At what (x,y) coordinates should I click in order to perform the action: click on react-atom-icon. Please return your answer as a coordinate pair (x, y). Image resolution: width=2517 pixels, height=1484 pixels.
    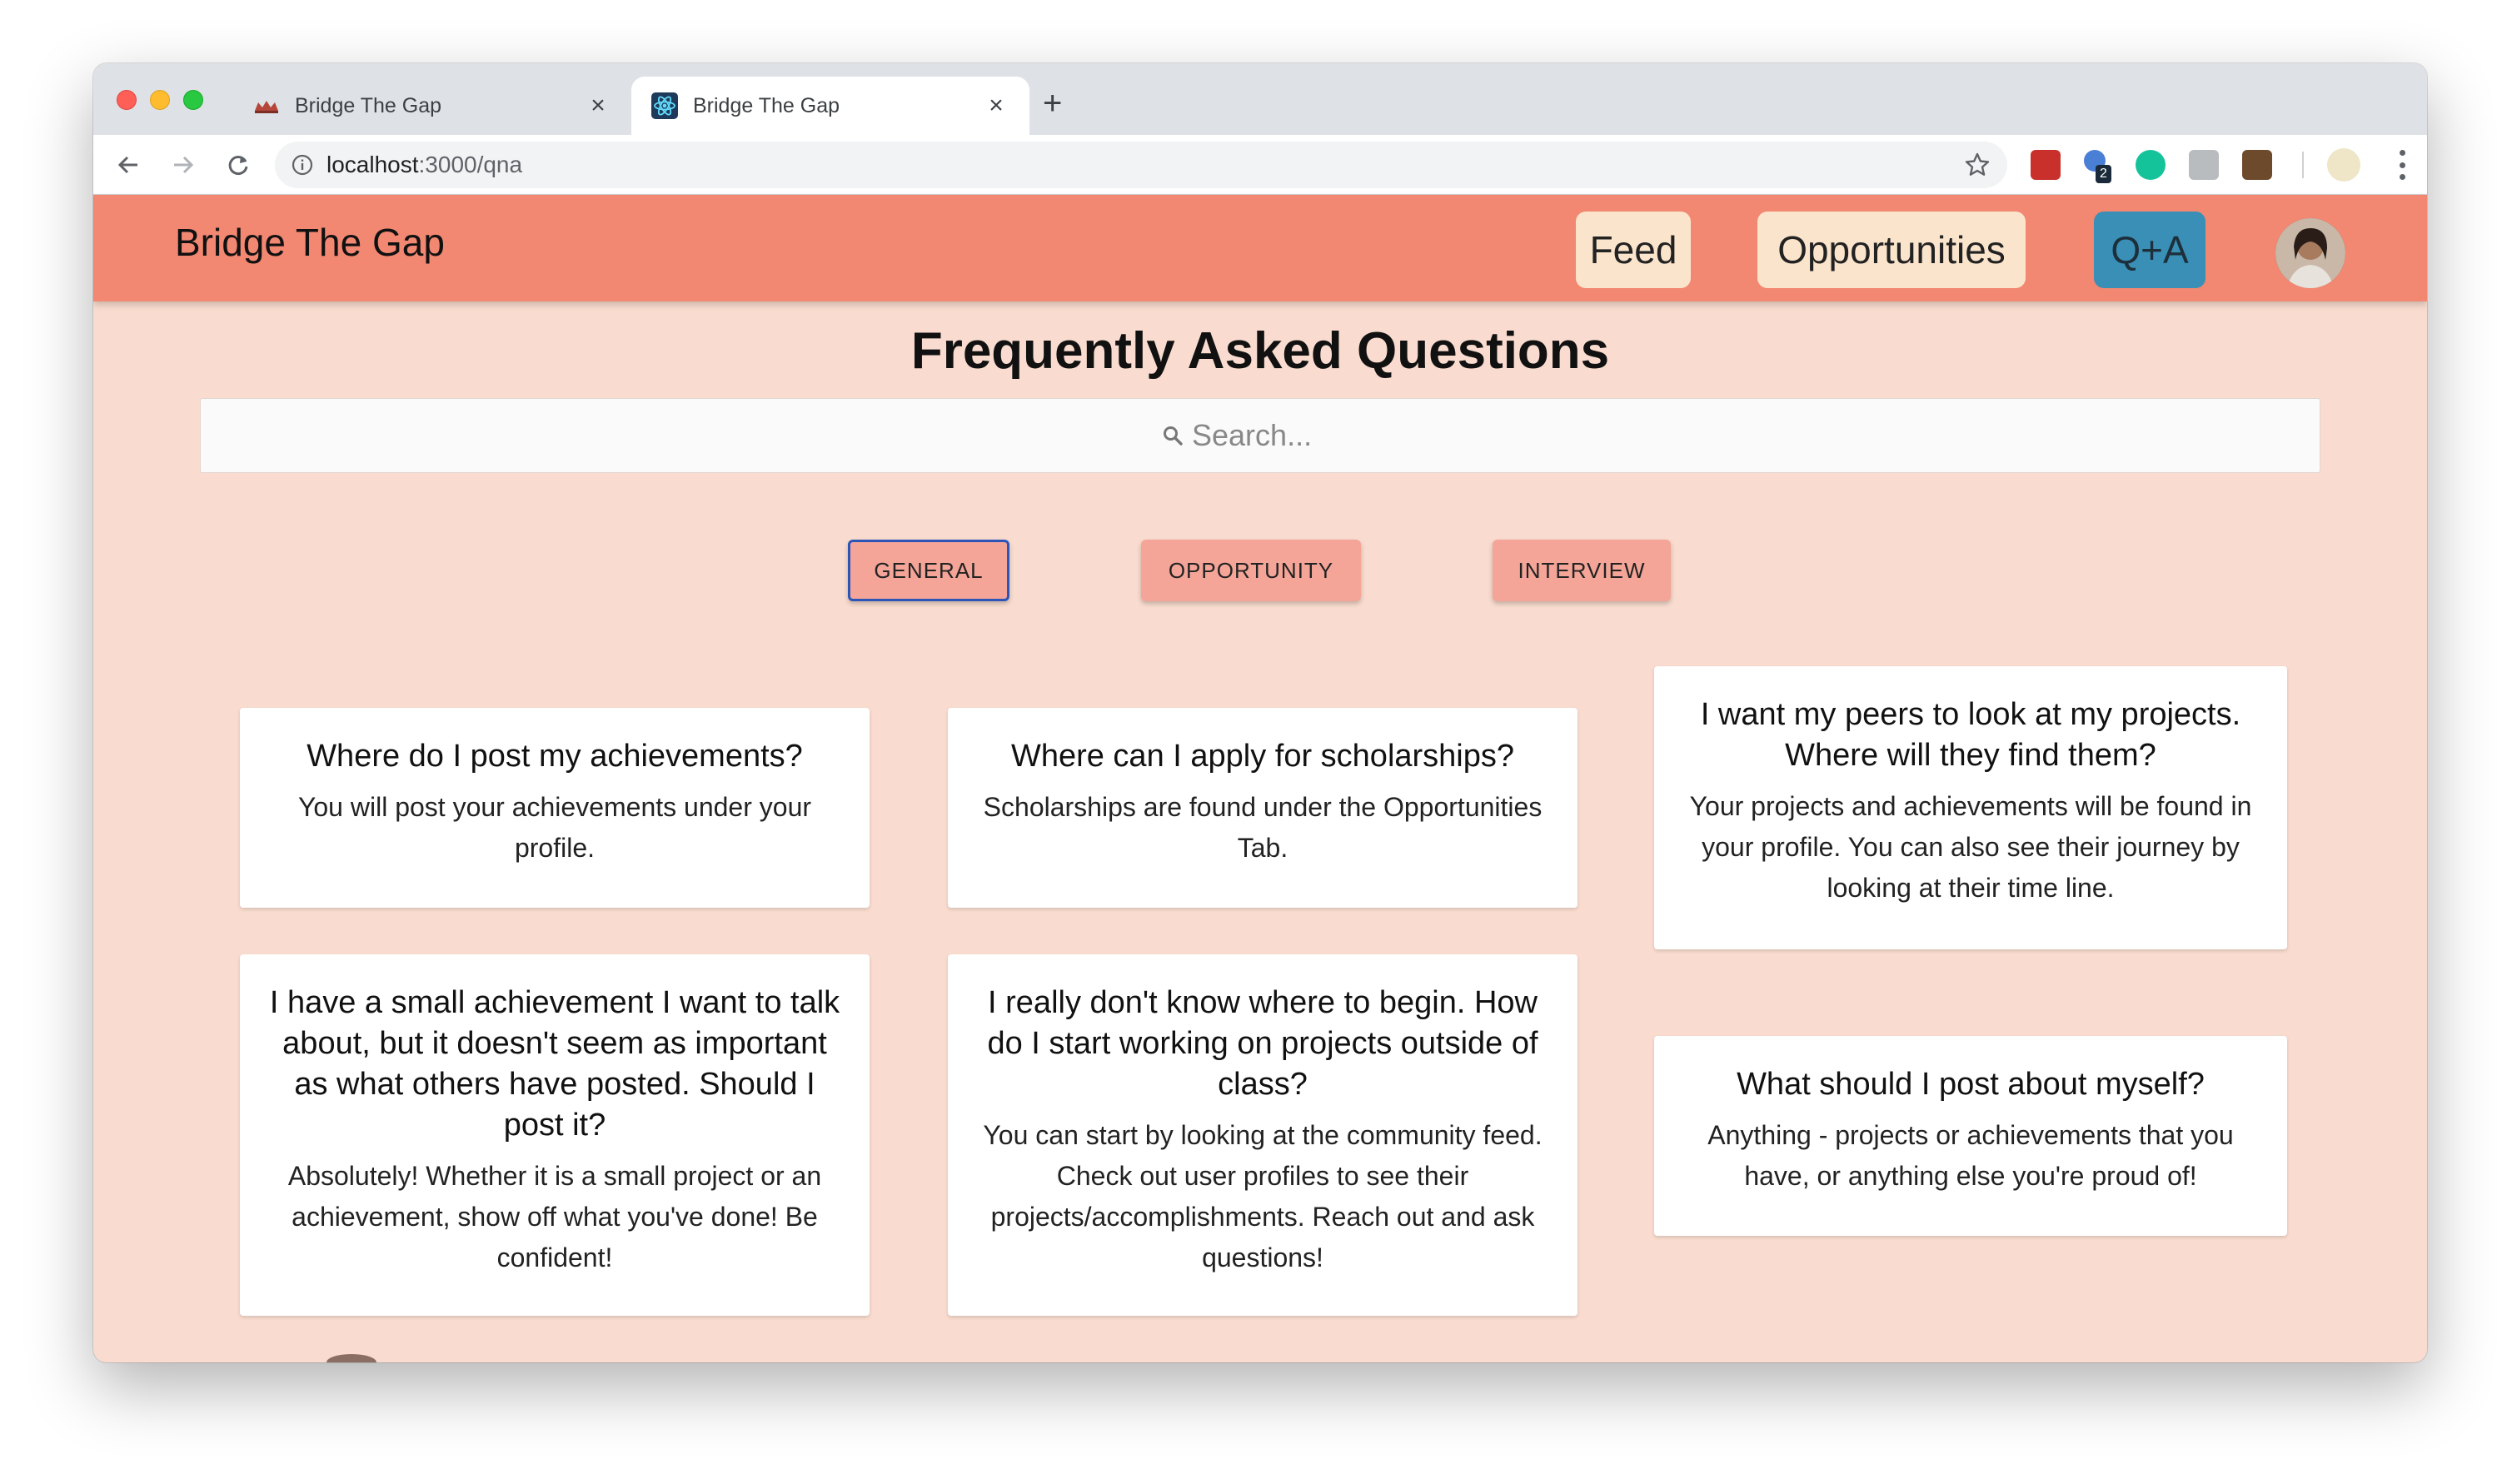
    Looking at the image, I should click on (664, 105).